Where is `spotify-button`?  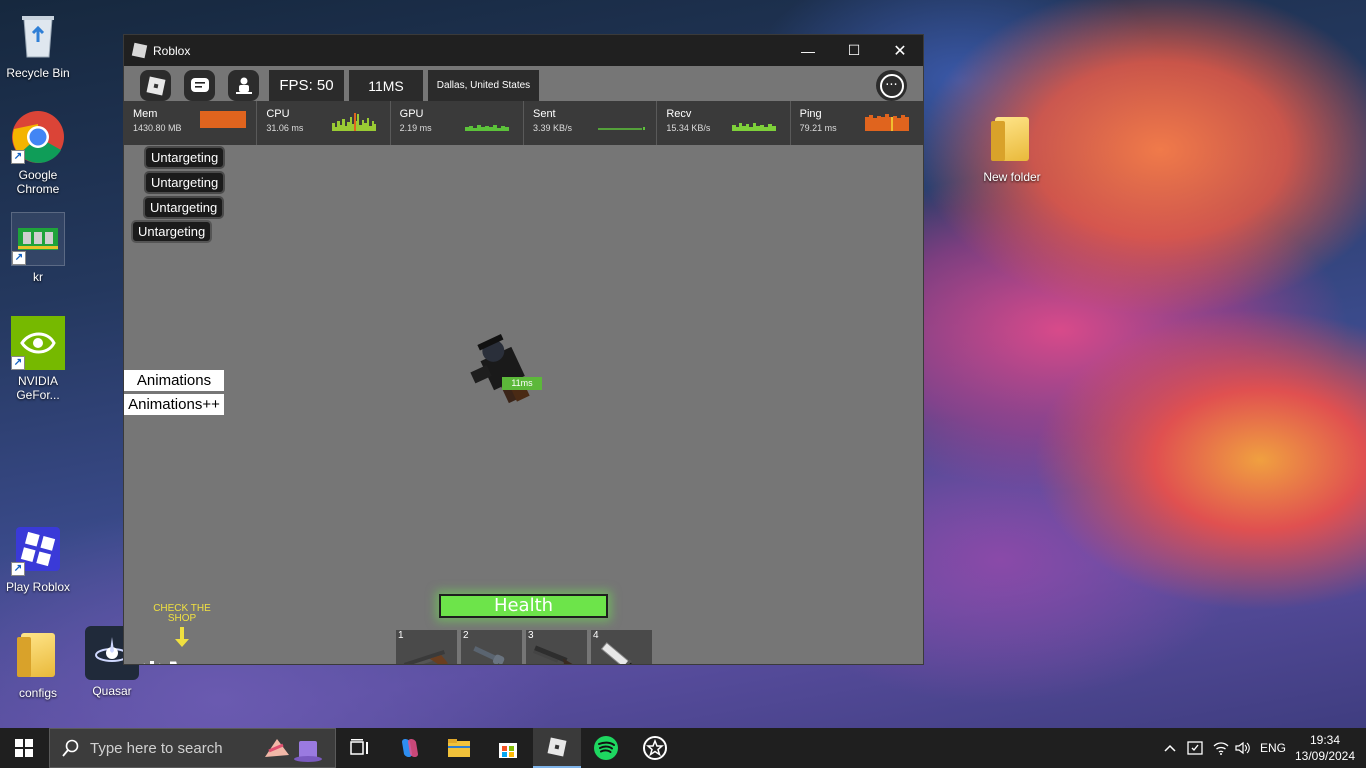 spotify-button is located at coordinates (606, 748).